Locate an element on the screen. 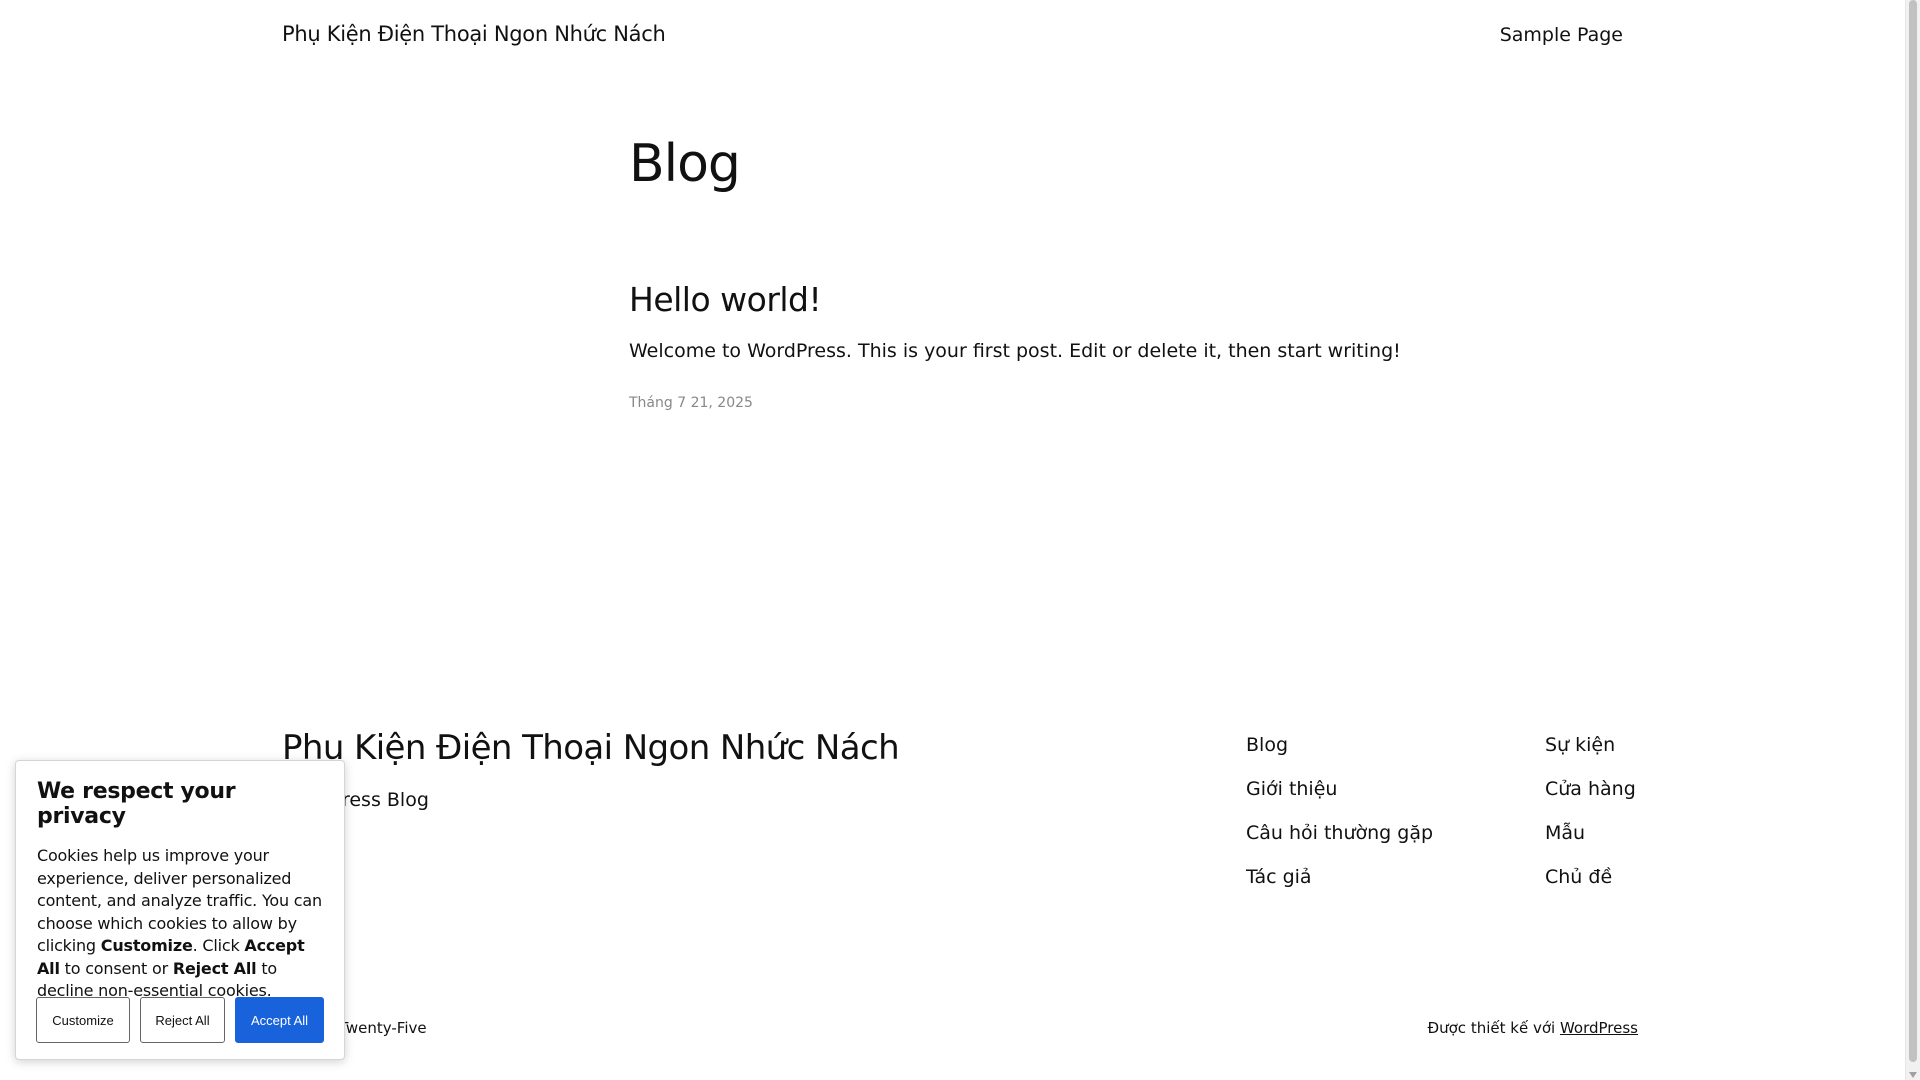 The width and height of the screenshot is (1920, 1080). designed-by: Được thiết kế với WordPress is located at coordinates (1533, 1028).